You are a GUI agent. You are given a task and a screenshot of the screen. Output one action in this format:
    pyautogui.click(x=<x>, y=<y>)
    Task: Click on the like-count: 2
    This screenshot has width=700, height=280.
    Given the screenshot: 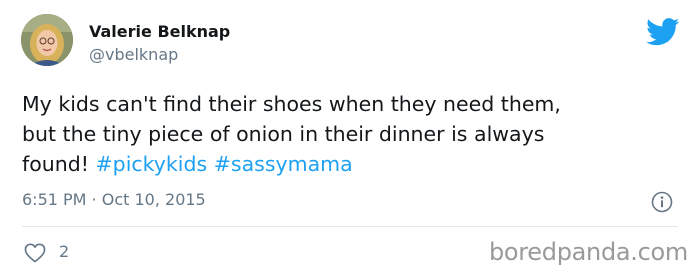 What is the action you would take?
    pyautogui.click(x=64, y=251)
    